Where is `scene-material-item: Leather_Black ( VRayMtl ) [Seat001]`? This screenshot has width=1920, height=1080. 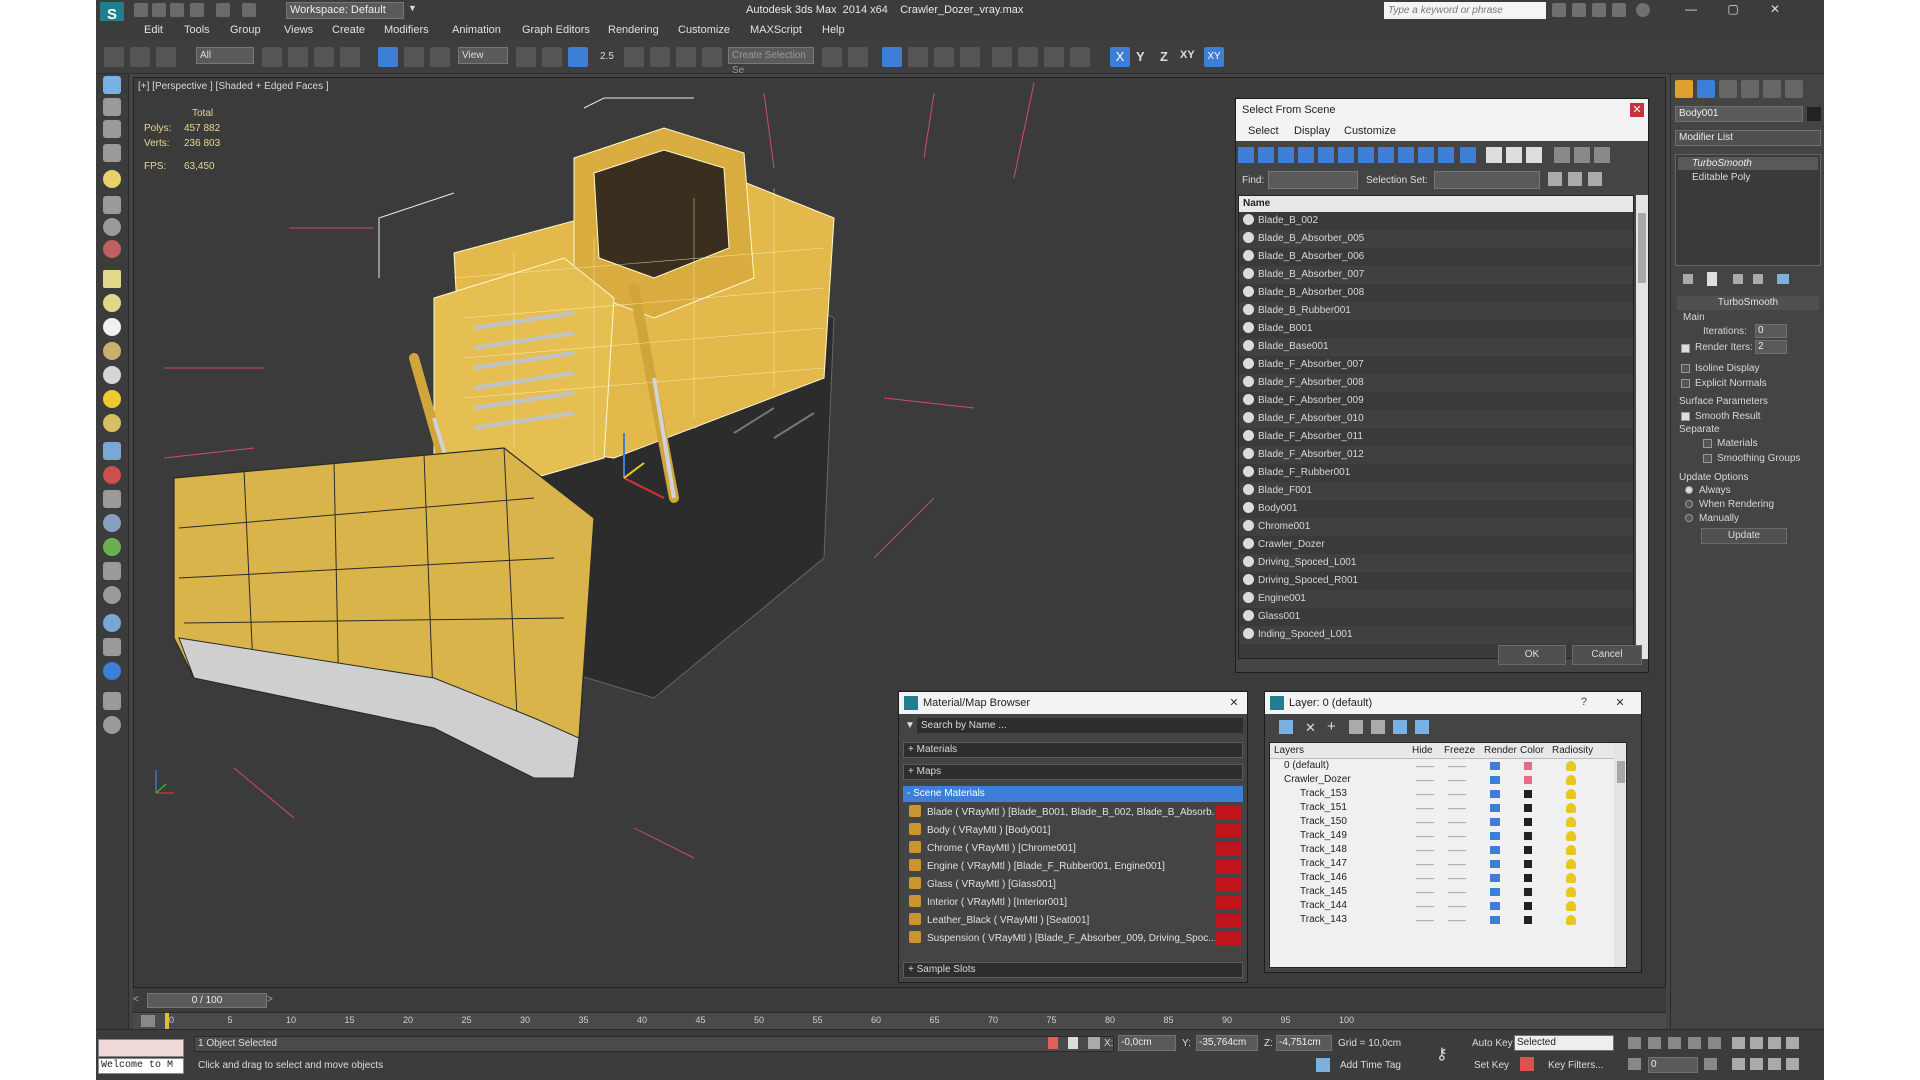
scene-material-item: Leather_Black ( VRayMtl ) [Seat001] is located at coordinates (1076, 921).